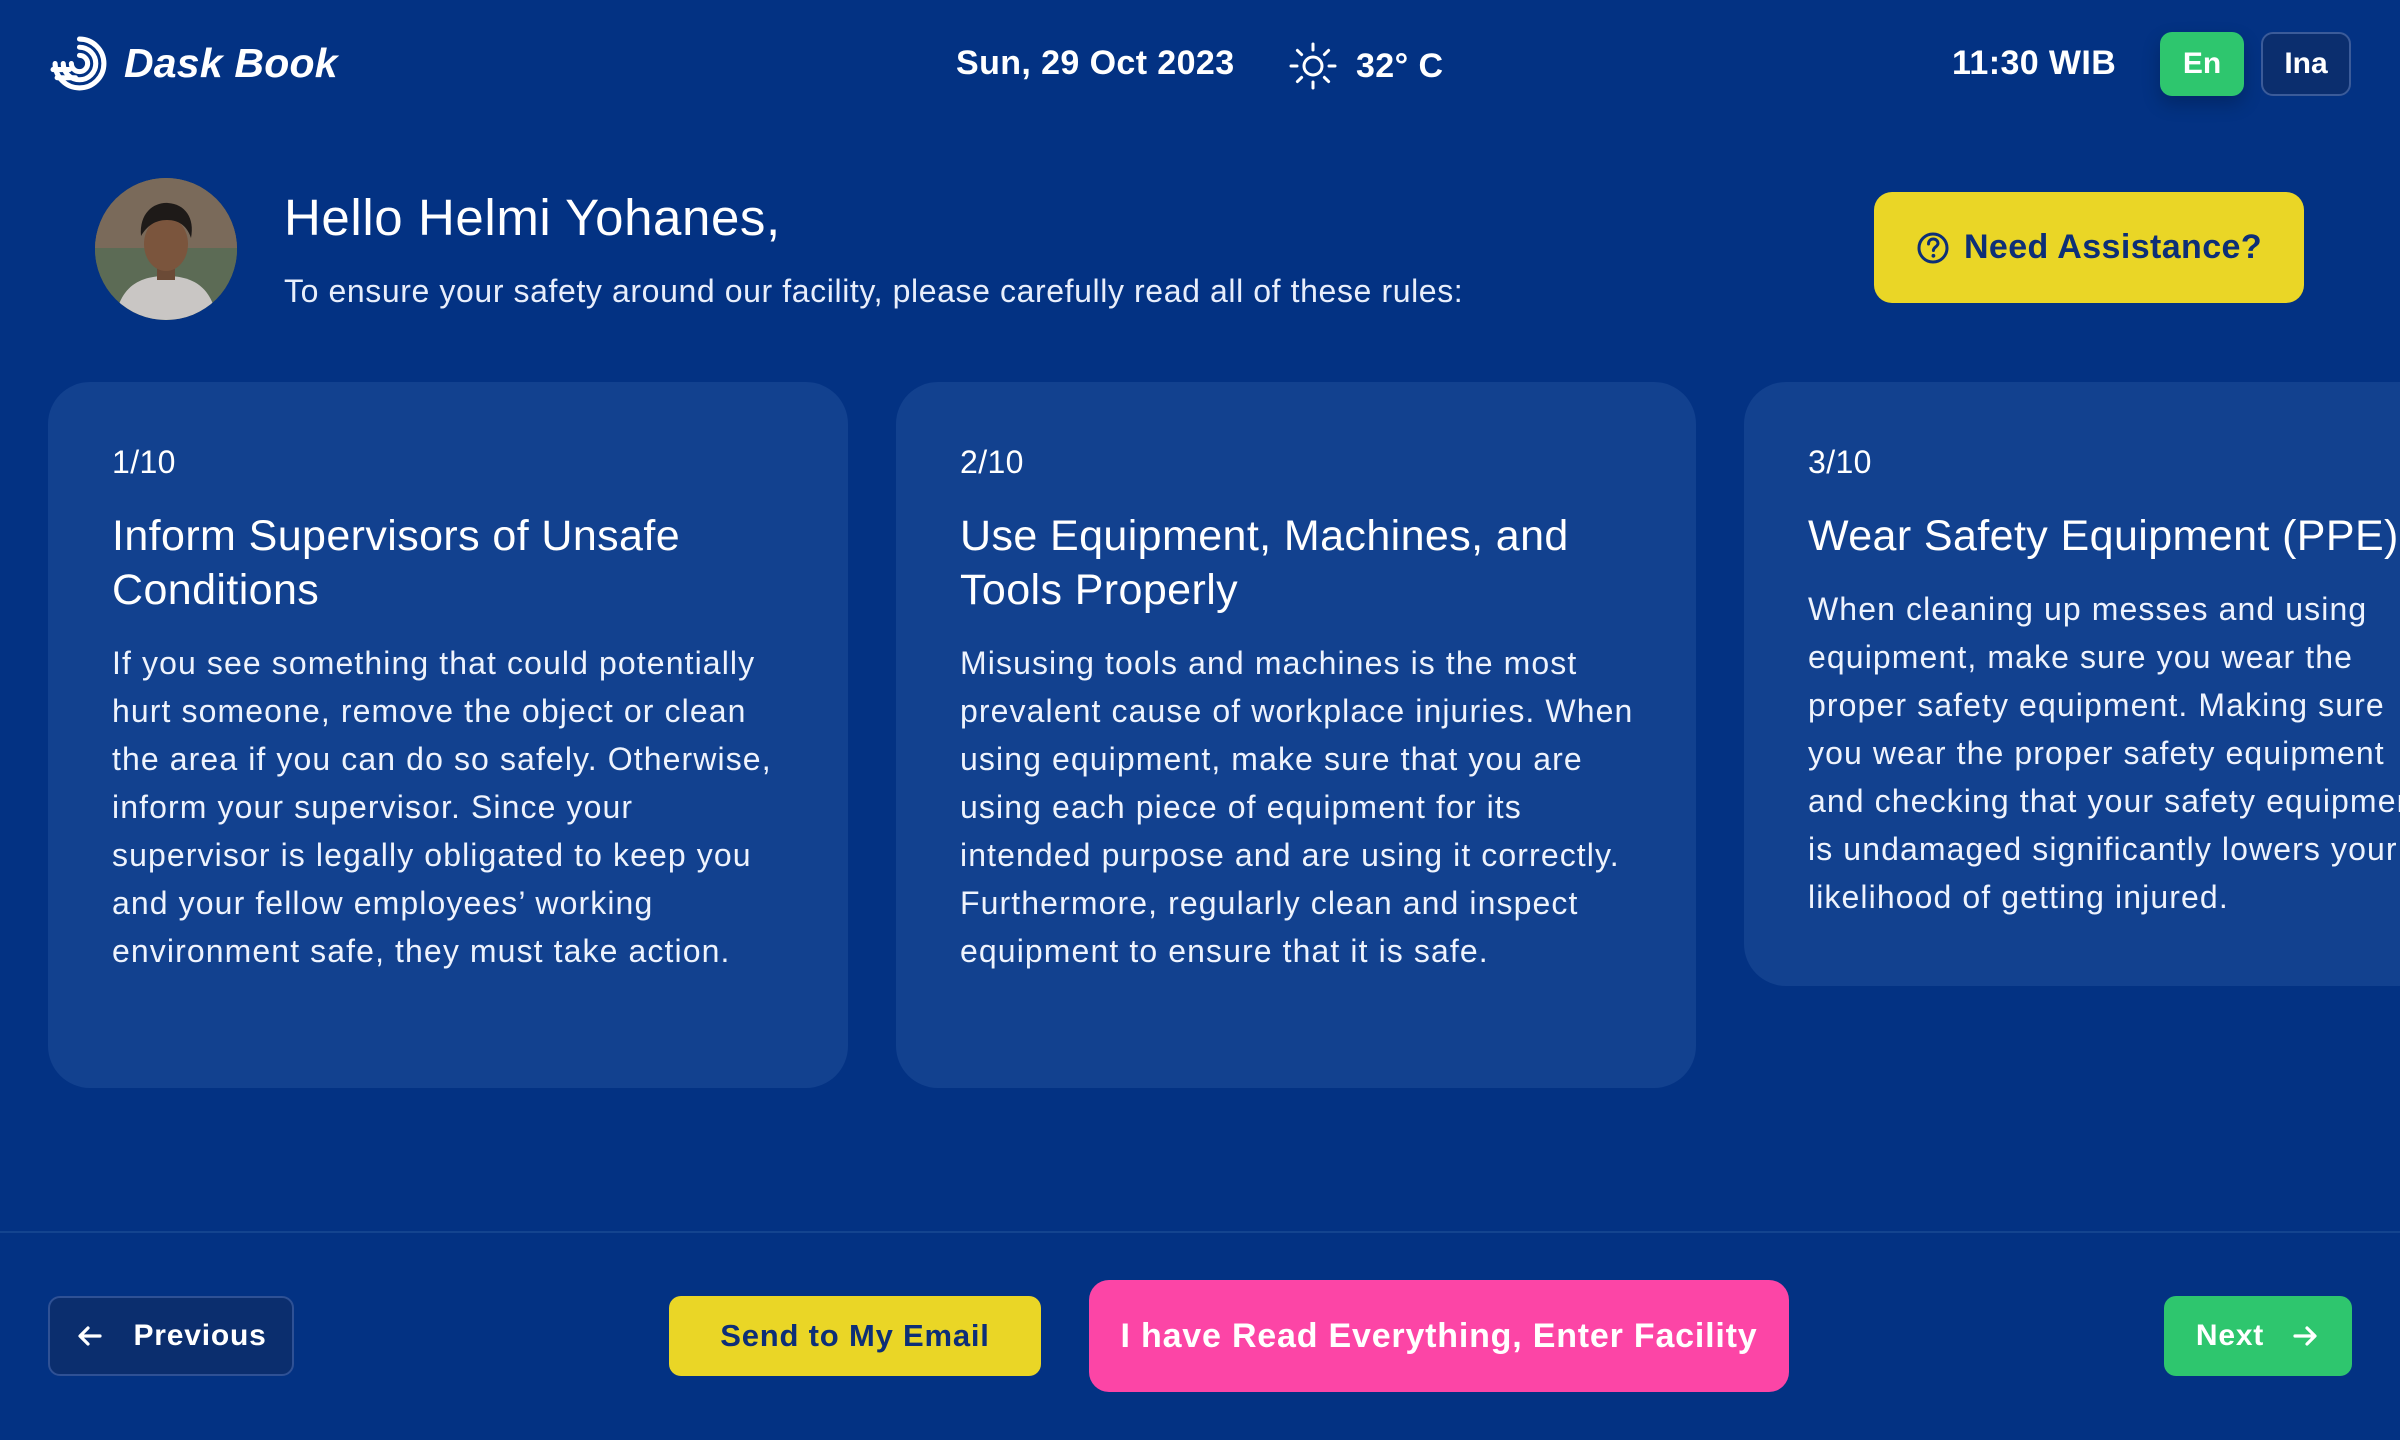 This screenshot has width=2400, height=1440. What do you see at coordinates (2034, 63) in the screenshot?
I see `current-time: 11:30 WIB` at bounding box center [2034, 63].